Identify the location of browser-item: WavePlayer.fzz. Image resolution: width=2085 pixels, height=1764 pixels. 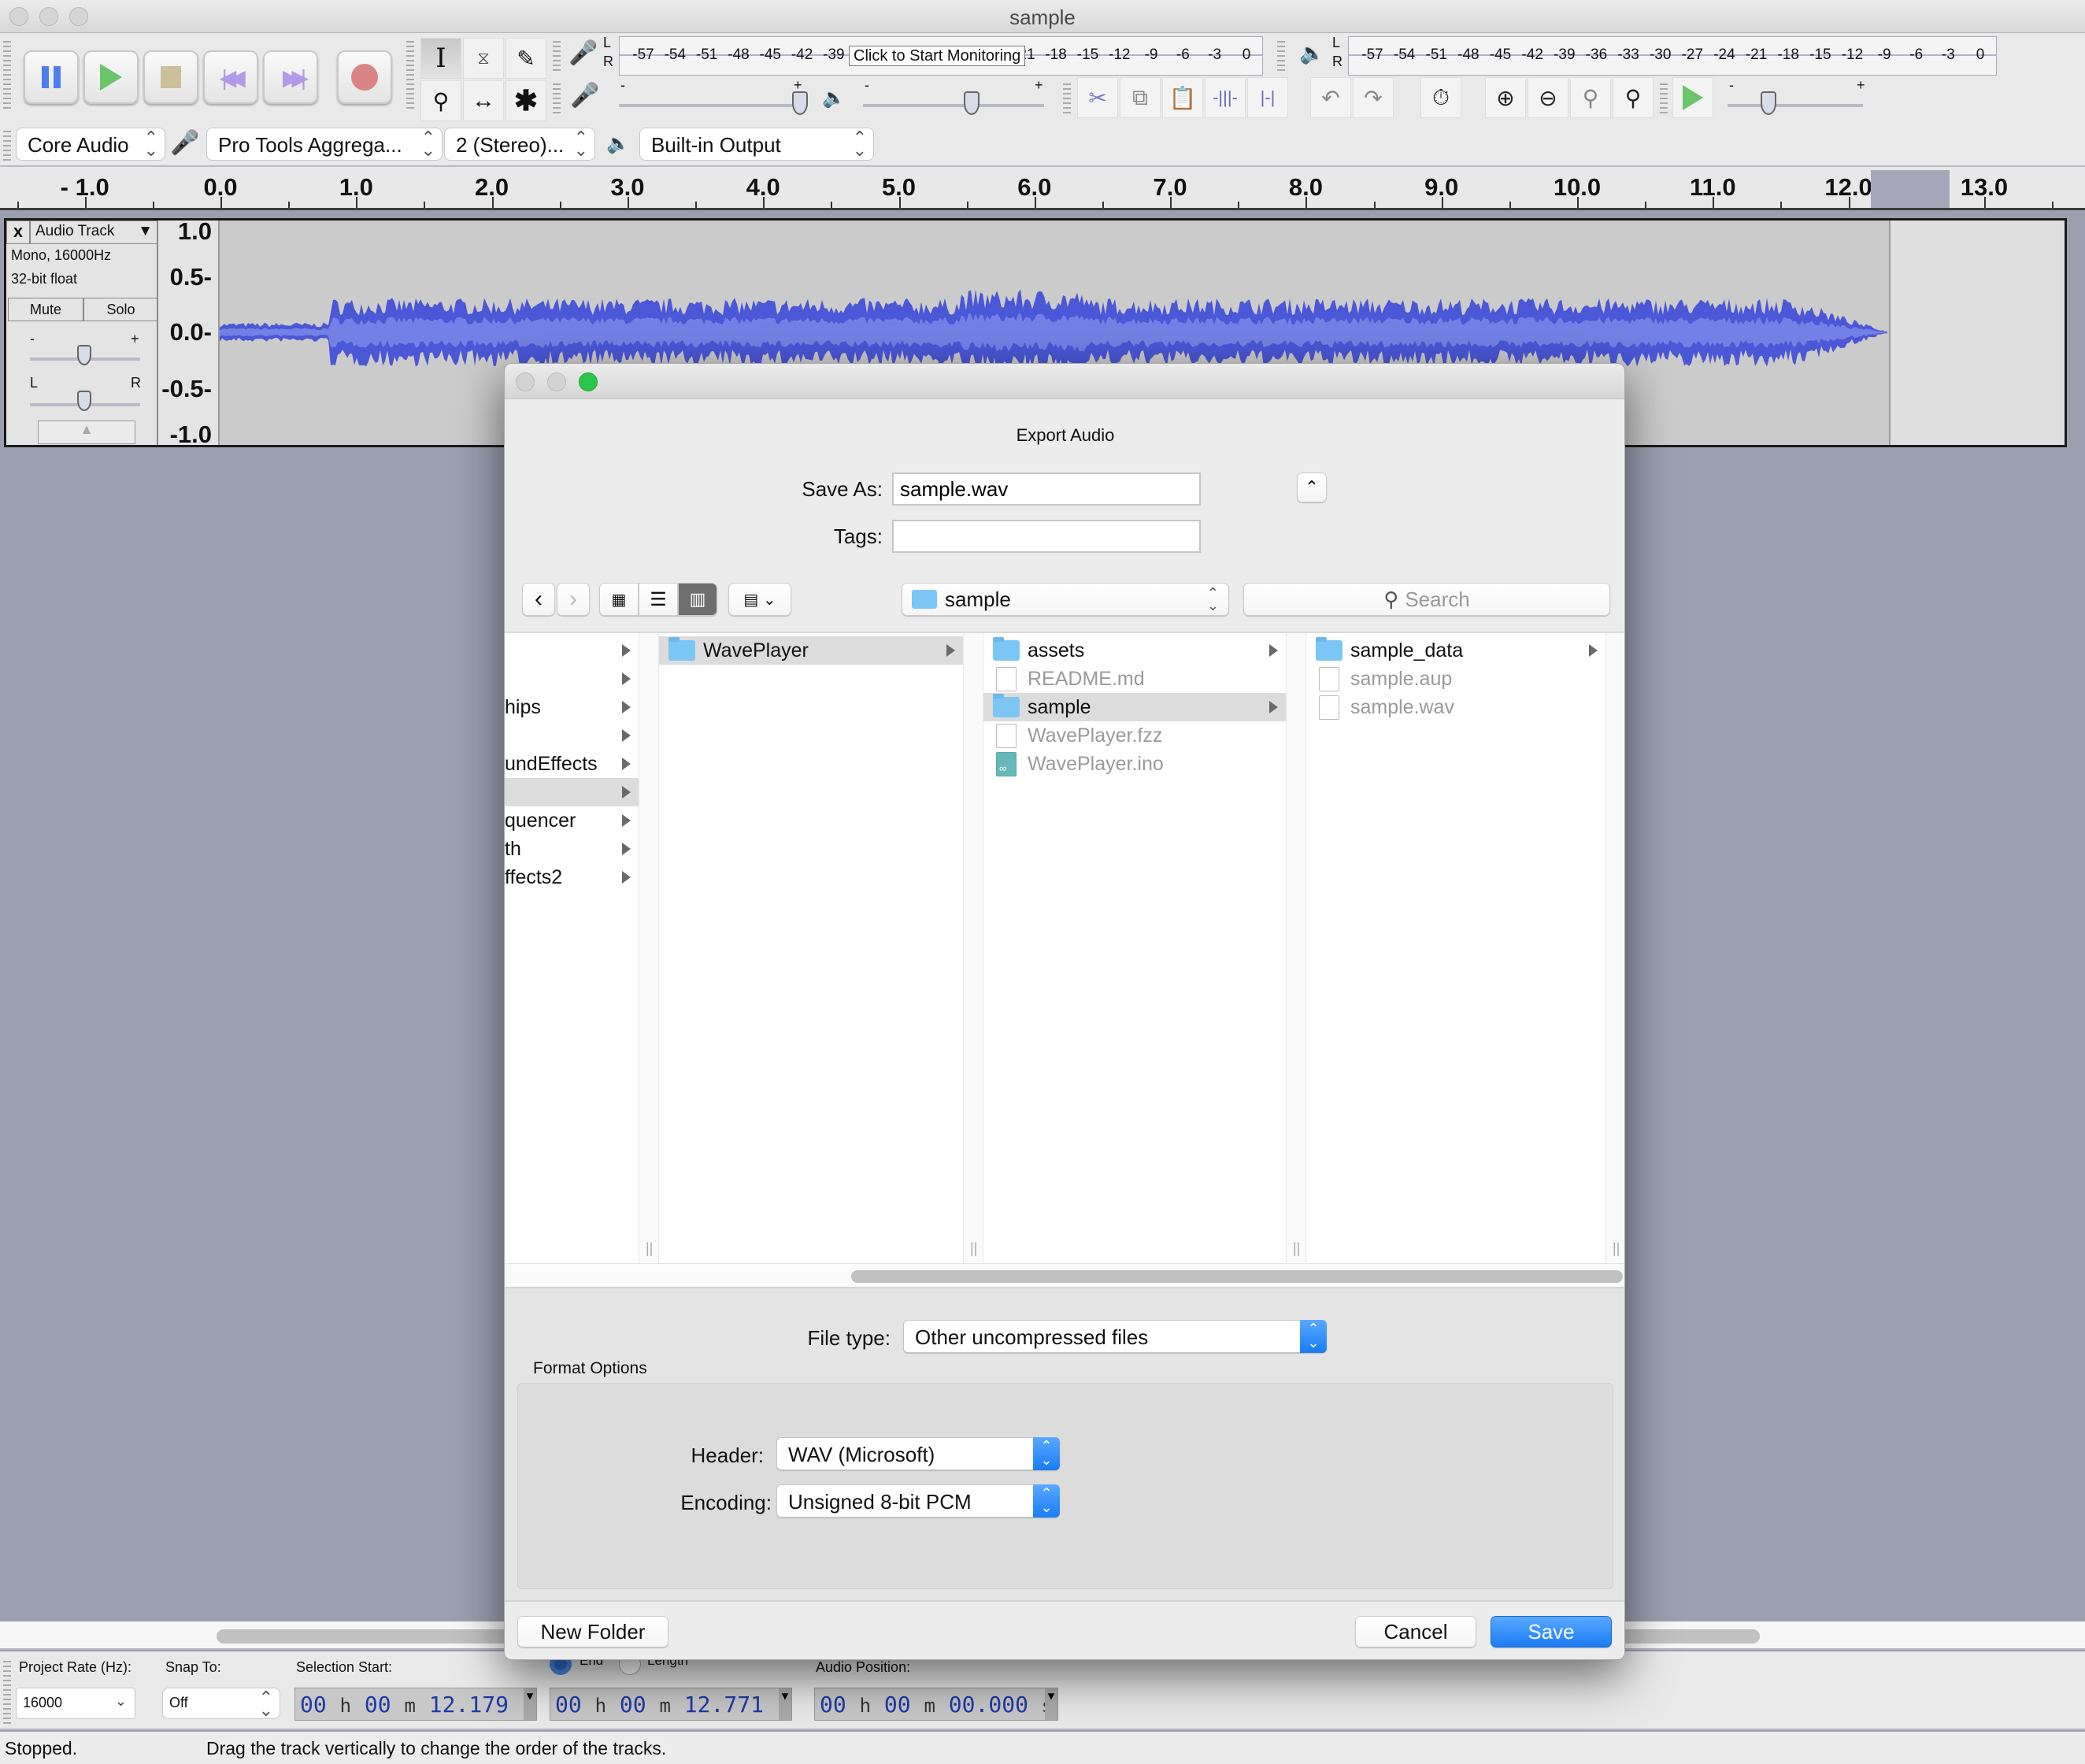
(1134, 735).